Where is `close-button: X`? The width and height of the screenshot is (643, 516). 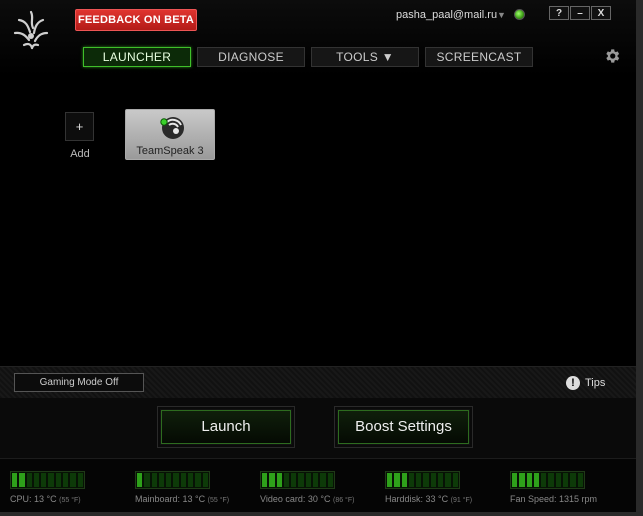 close-button: X is located at coordinates (601, 13).